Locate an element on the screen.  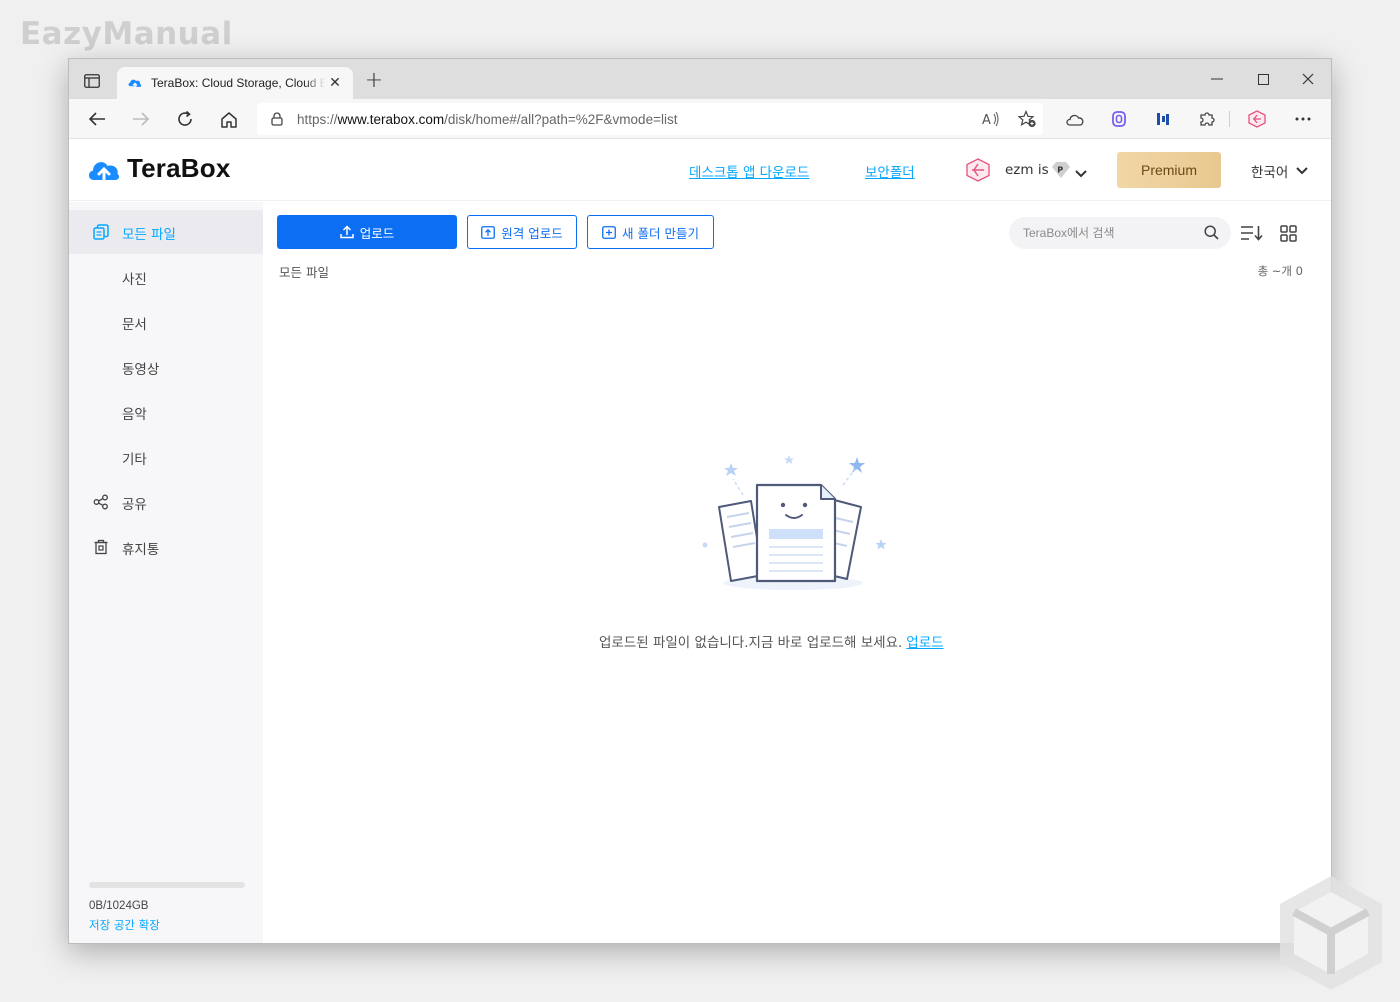
breadcrumb: 모든 파일 is located at coordinates (304, 271).